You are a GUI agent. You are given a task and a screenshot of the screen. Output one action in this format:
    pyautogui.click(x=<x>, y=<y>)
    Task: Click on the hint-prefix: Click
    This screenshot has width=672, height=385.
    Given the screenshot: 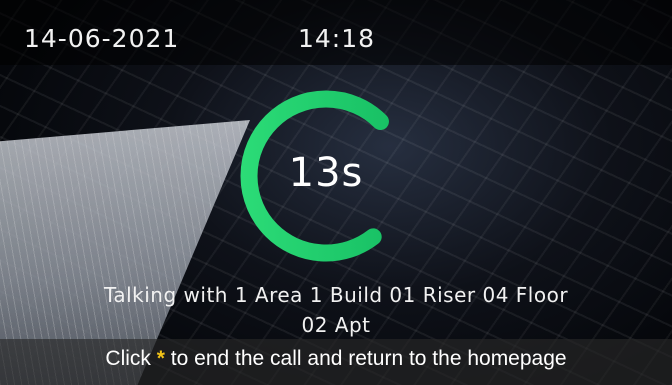 What is the action you would take?
    pyautogui.click(x=128, y=358)
    